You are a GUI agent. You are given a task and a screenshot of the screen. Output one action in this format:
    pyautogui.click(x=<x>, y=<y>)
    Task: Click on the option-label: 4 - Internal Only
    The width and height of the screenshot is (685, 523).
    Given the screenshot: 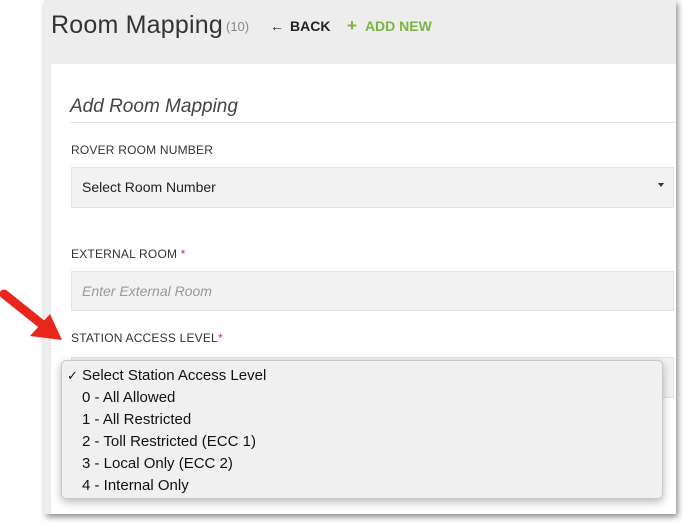 What is the action you would take?
    pyautogui.click(x=135, y=485)
    